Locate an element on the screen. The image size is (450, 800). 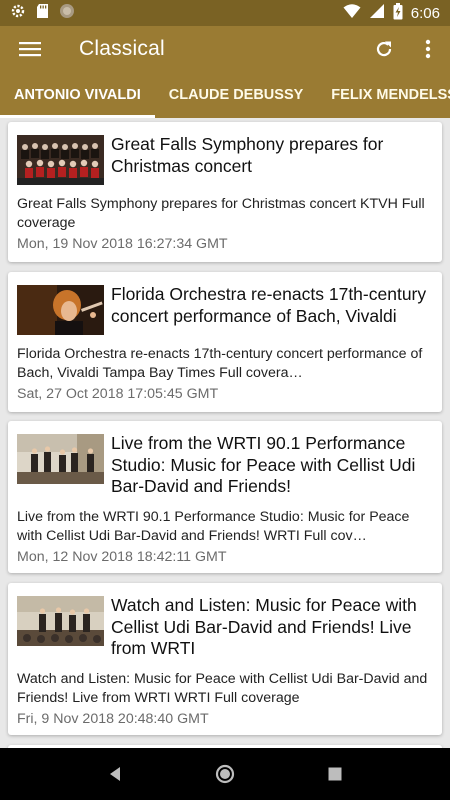
wifi-icon is located at coordinates (352, 13).